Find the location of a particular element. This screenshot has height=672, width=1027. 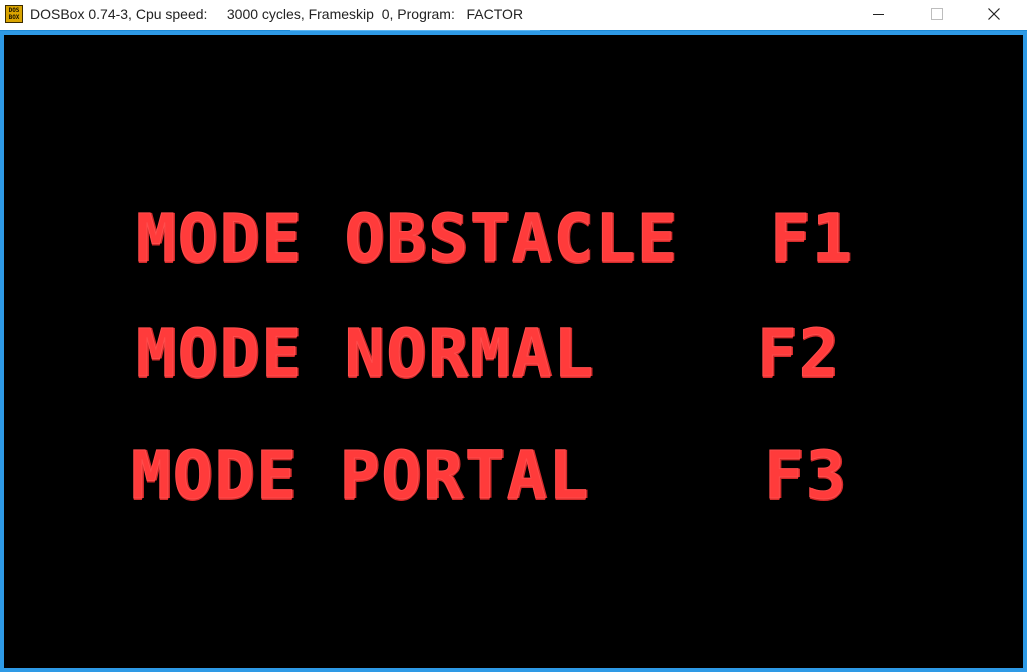

minimize-button is located at coordinates (879, 15).